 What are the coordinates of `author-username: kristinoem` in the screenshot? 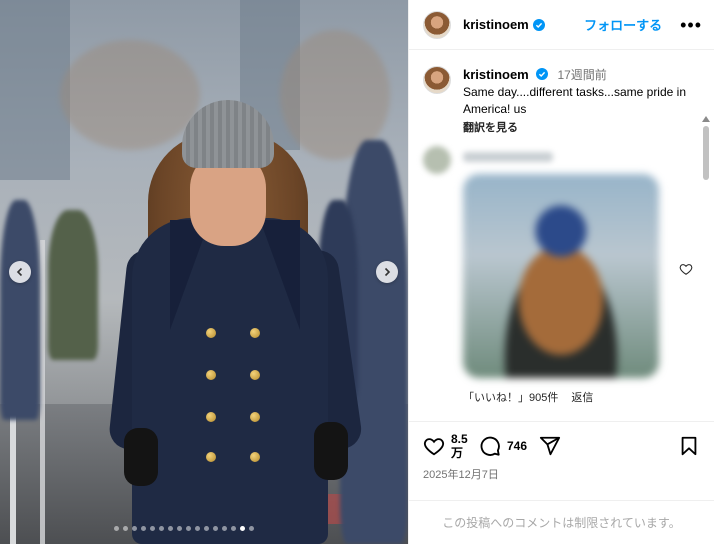 It's located at (496, 24).